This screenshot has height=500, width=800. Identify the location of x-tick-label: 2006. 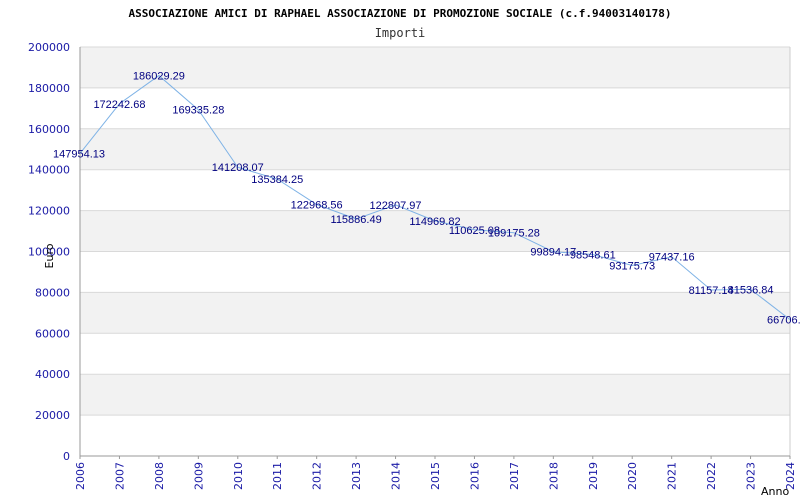
(80, 476).